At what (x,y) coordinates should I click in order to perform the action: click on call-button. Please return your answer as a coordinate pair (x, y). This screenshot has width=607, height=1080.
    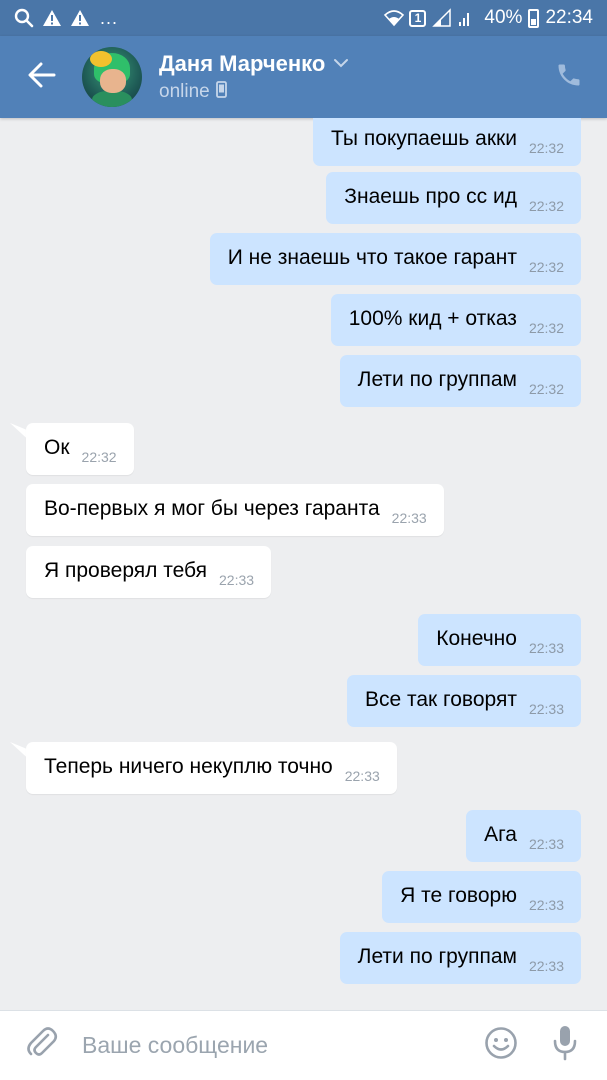
    Looking at the image, I should click on (569, 77).